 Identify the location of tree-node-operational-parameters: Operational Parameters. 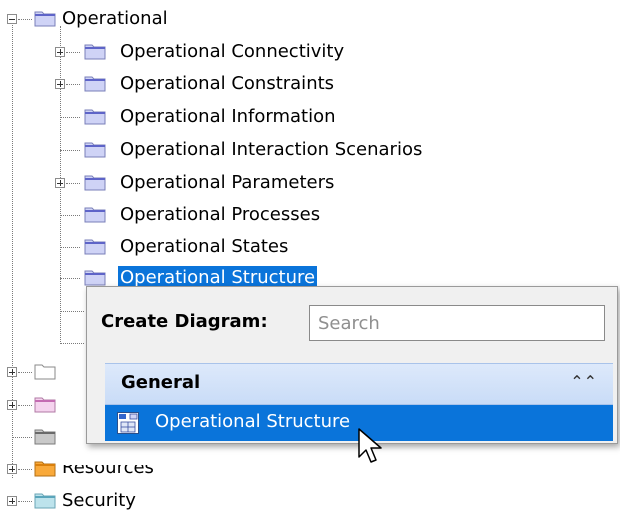
(227, 183).